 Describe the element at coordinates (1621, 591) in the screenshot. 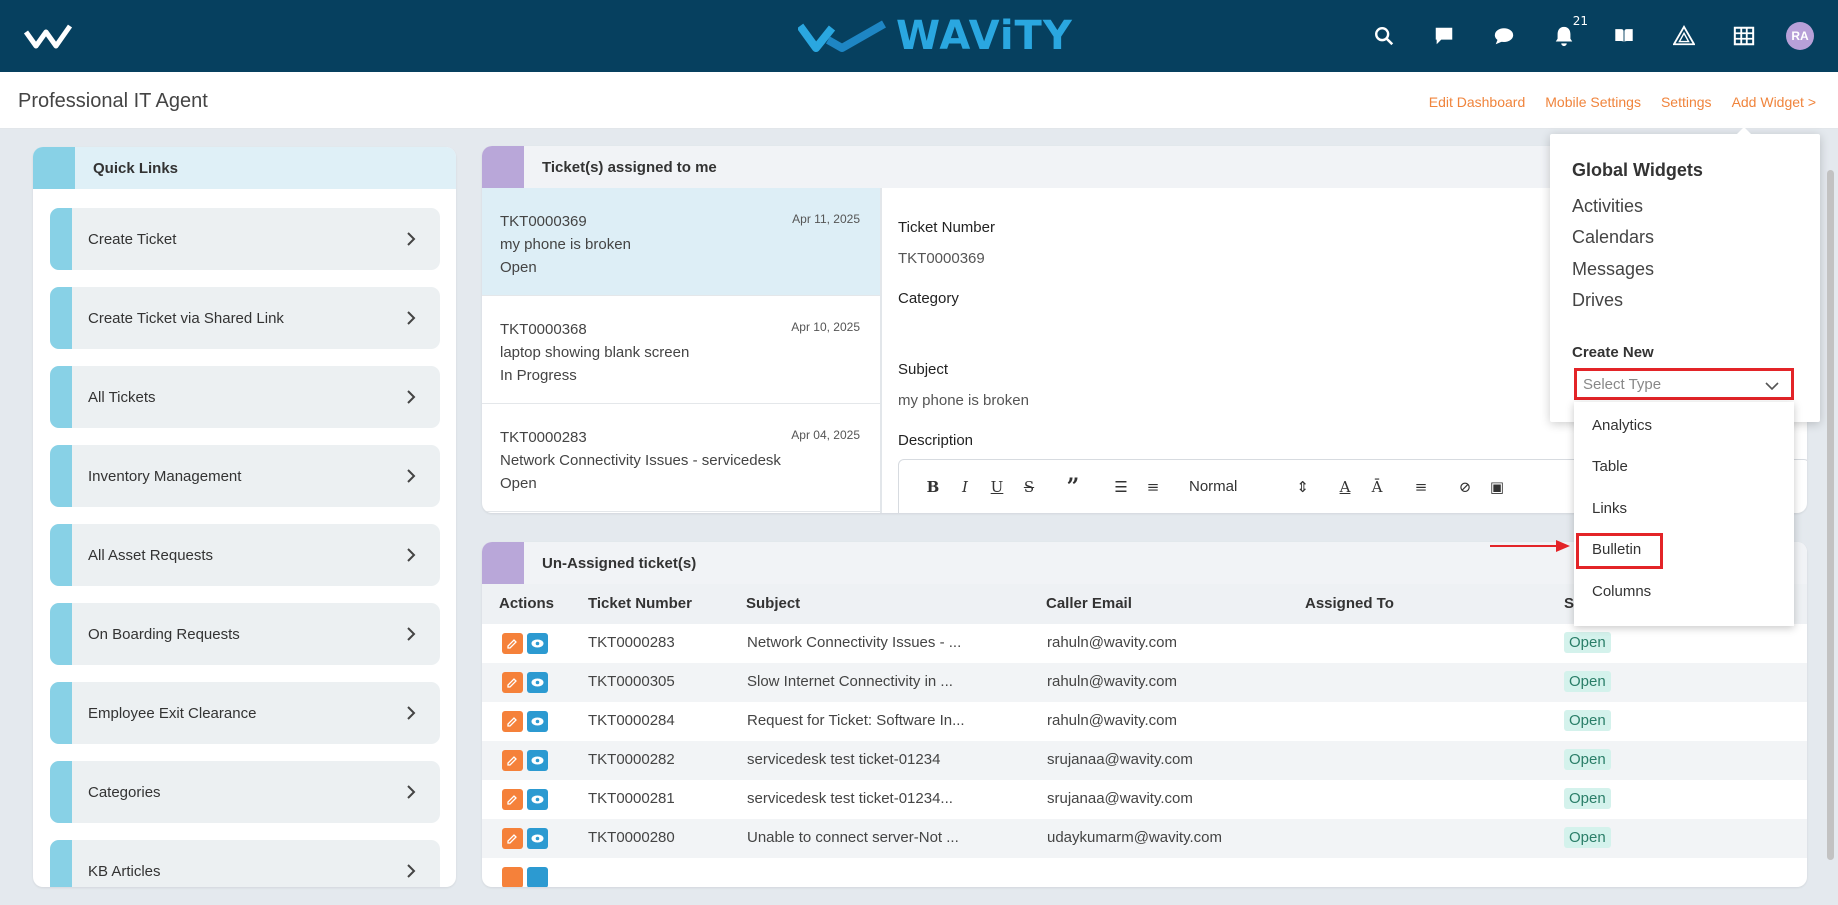

I see `option-columns: Columns` at that location.